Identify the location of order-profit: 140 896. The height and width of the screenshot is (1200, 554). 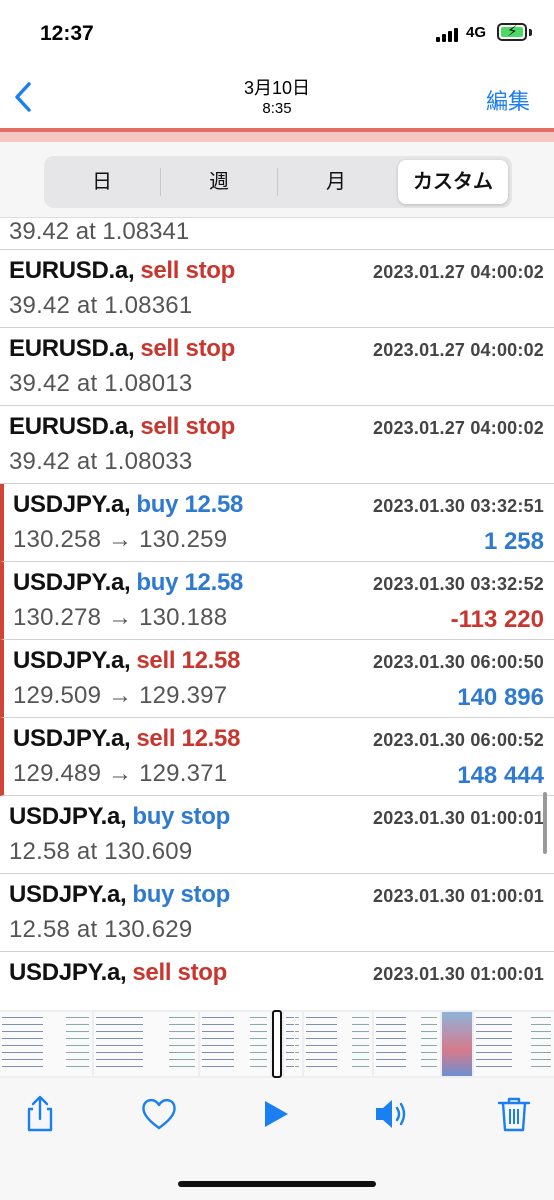
(500, 697).